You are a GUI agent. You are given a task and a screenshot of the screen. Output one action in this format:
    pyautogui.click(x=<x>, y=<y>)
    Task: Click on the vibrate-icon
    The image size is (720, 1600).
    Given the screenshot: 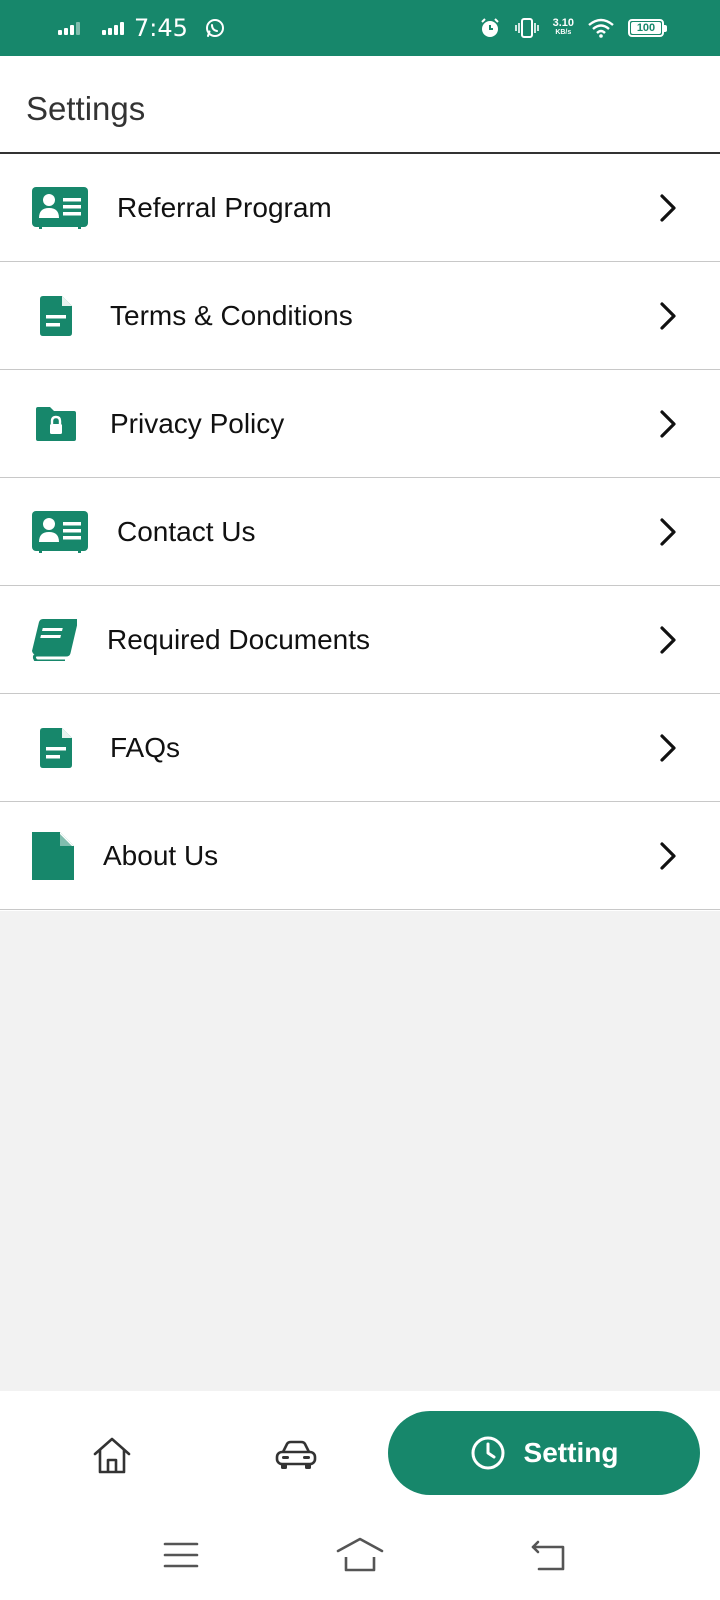 What is the action you would take?
    pyautogui.click(x=526, y=28)
    